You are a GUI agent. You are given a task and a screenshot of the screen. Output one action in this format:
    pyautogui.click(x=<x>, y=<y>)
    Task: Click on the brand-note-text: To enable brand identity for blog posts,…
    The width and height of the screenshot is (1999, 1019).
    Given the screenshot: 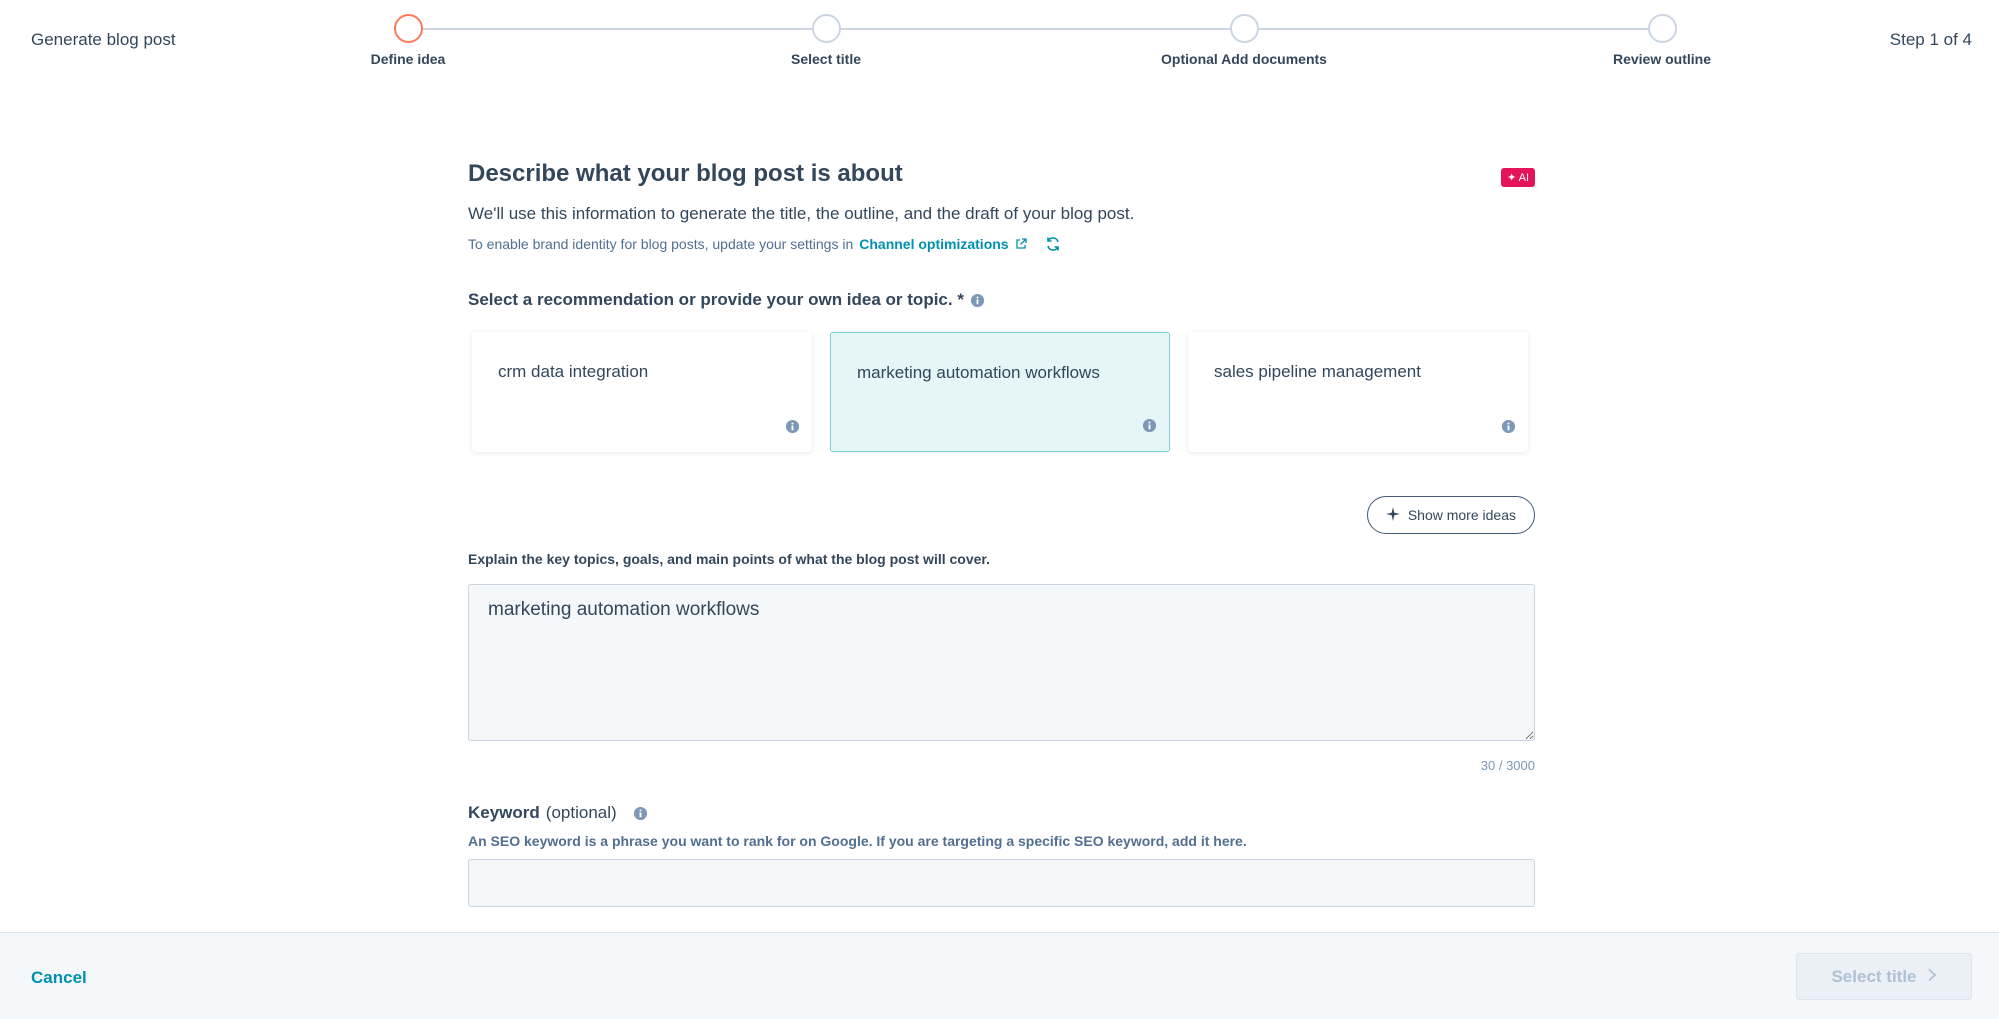 What is the action you would take?
    pyautogui.click(x=661, y=244)
    